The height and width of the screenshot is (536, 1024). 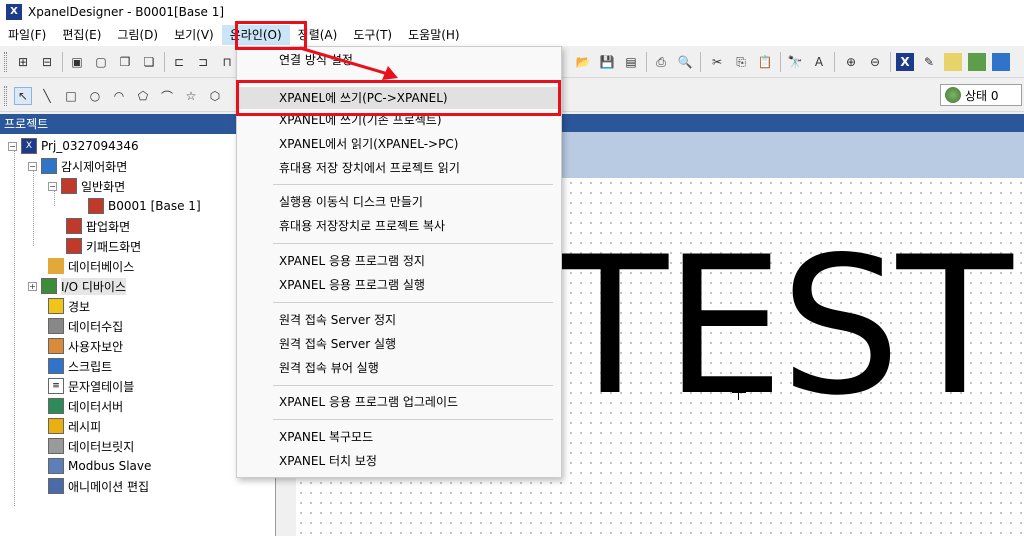 What do you see at coordinates (765, 62) in the screenshot?
I see `paste-icon: 📋` at bounding box center [765, 62].